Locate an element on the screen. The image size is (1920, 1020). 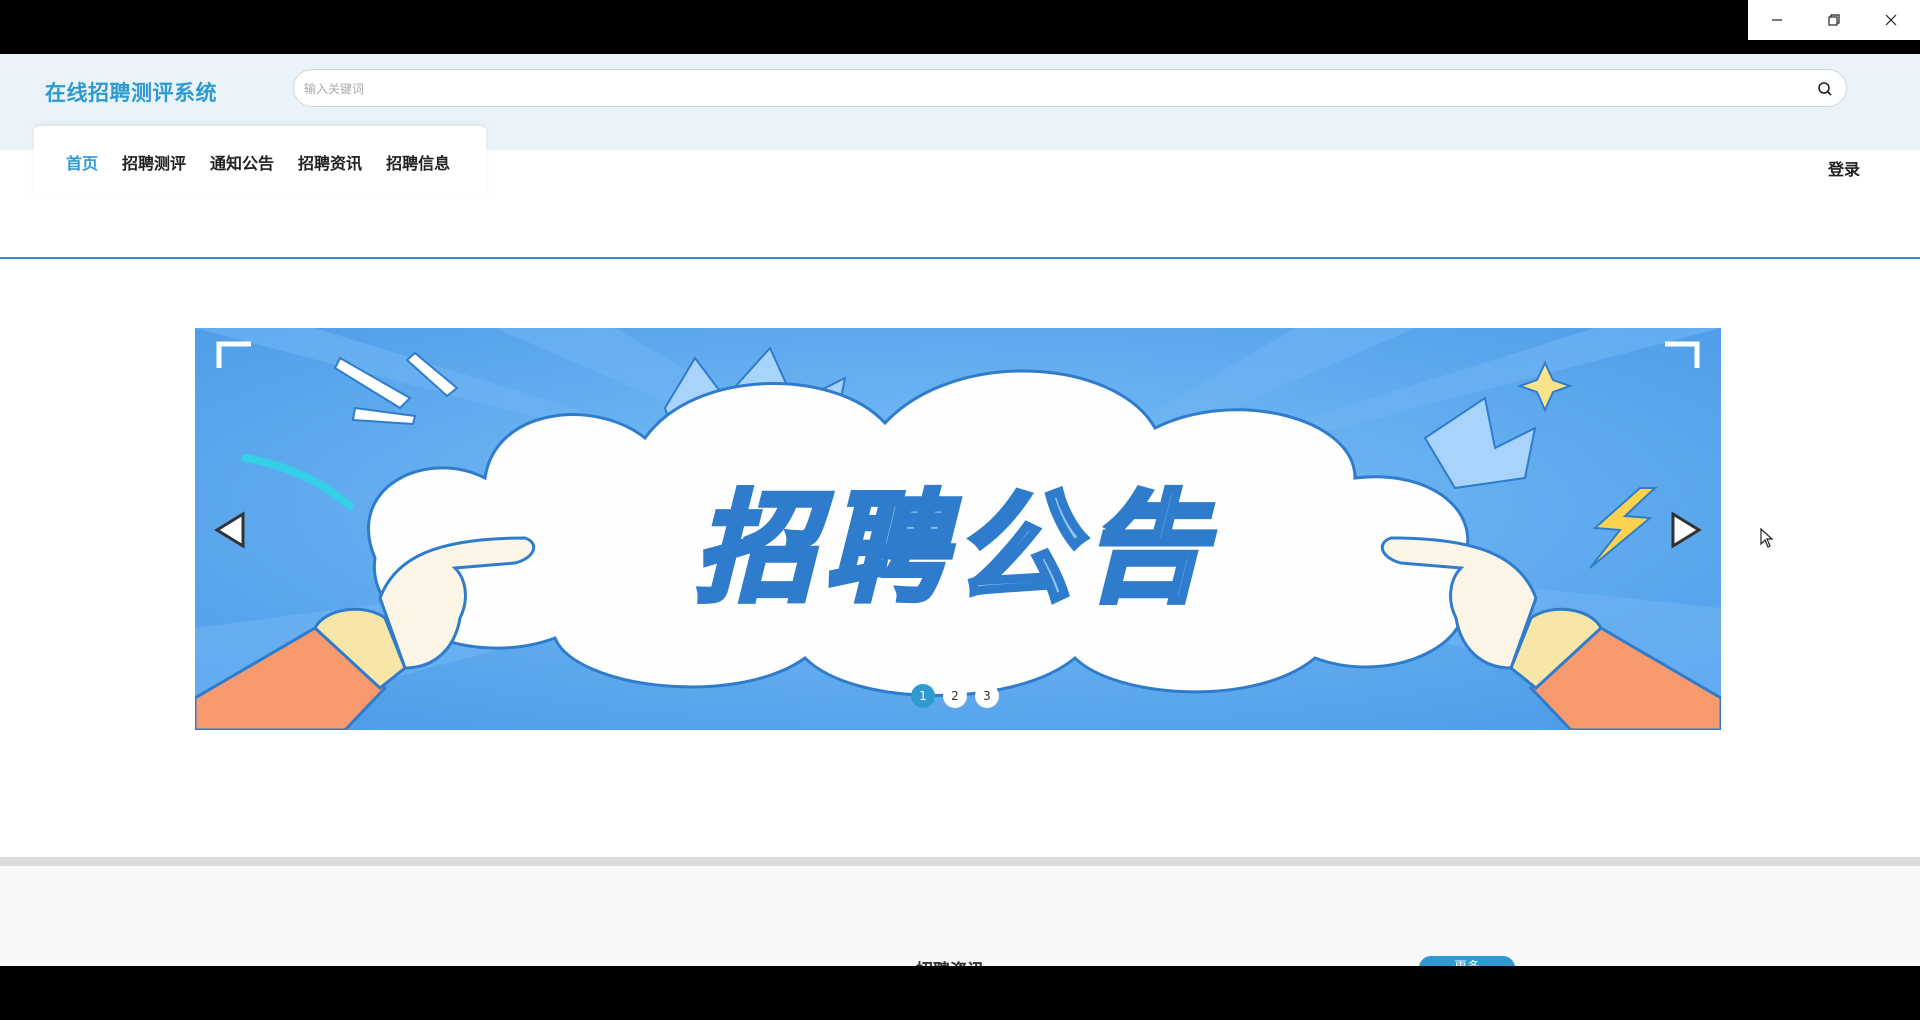
nav-menu: 首页 招聘测评 通知公告 招聘资讯 招聘信息 is located at coordinates (260, 162).